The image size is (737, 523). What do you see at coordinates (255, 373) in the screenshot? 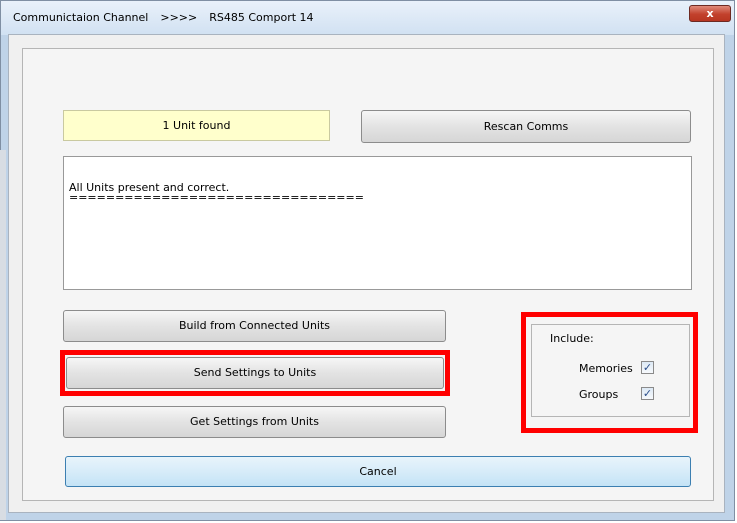
I see `highlight-box-send-settings` at bounding box center [255, 373].